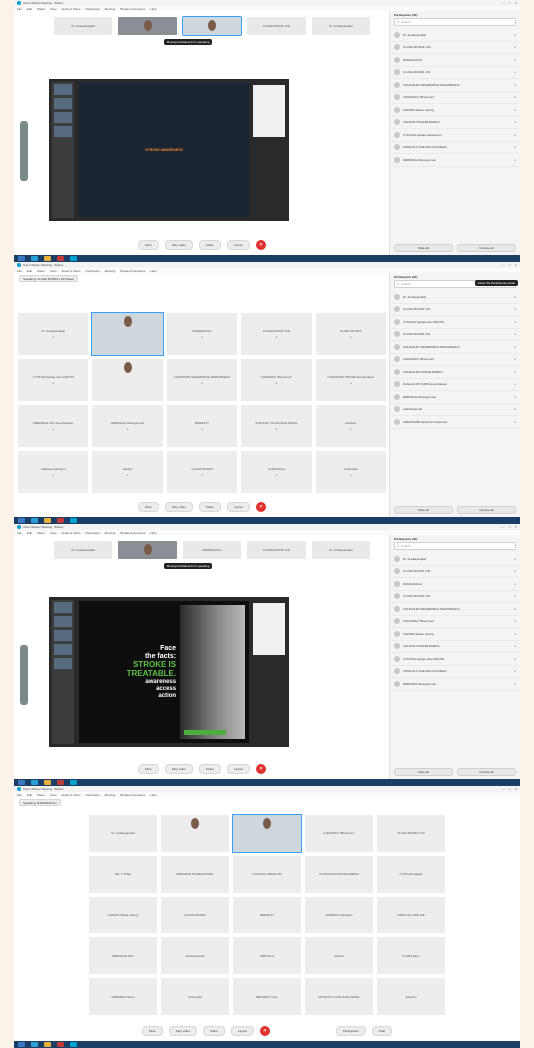  I want to click on mute-button: Mute, so click(148, 769).